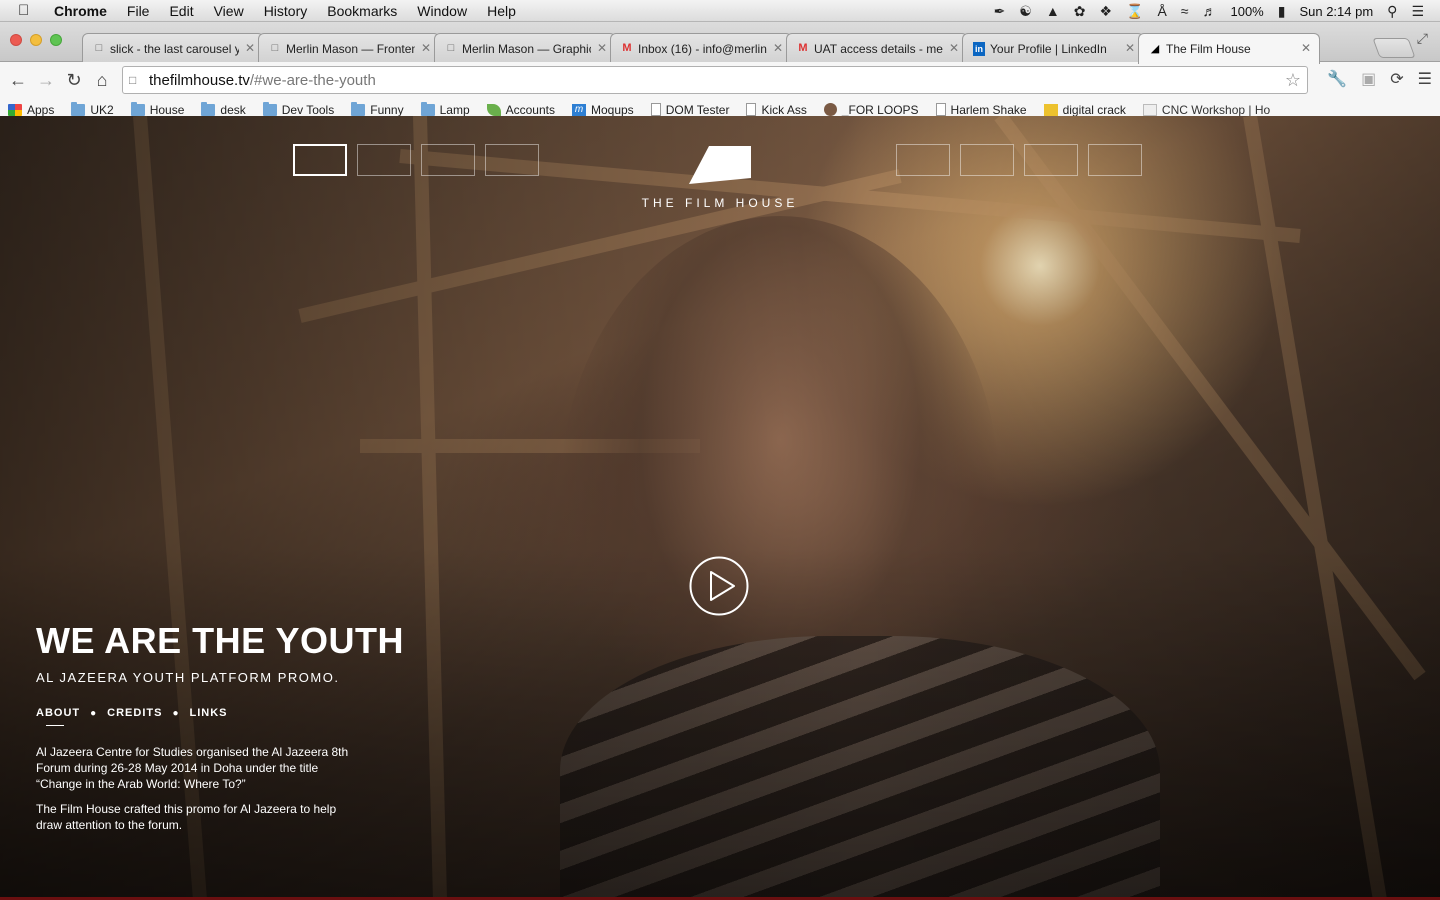  I want to click on bookmark-cnc-workshop: CNC Workshop | Ho, so click(1206, 110).